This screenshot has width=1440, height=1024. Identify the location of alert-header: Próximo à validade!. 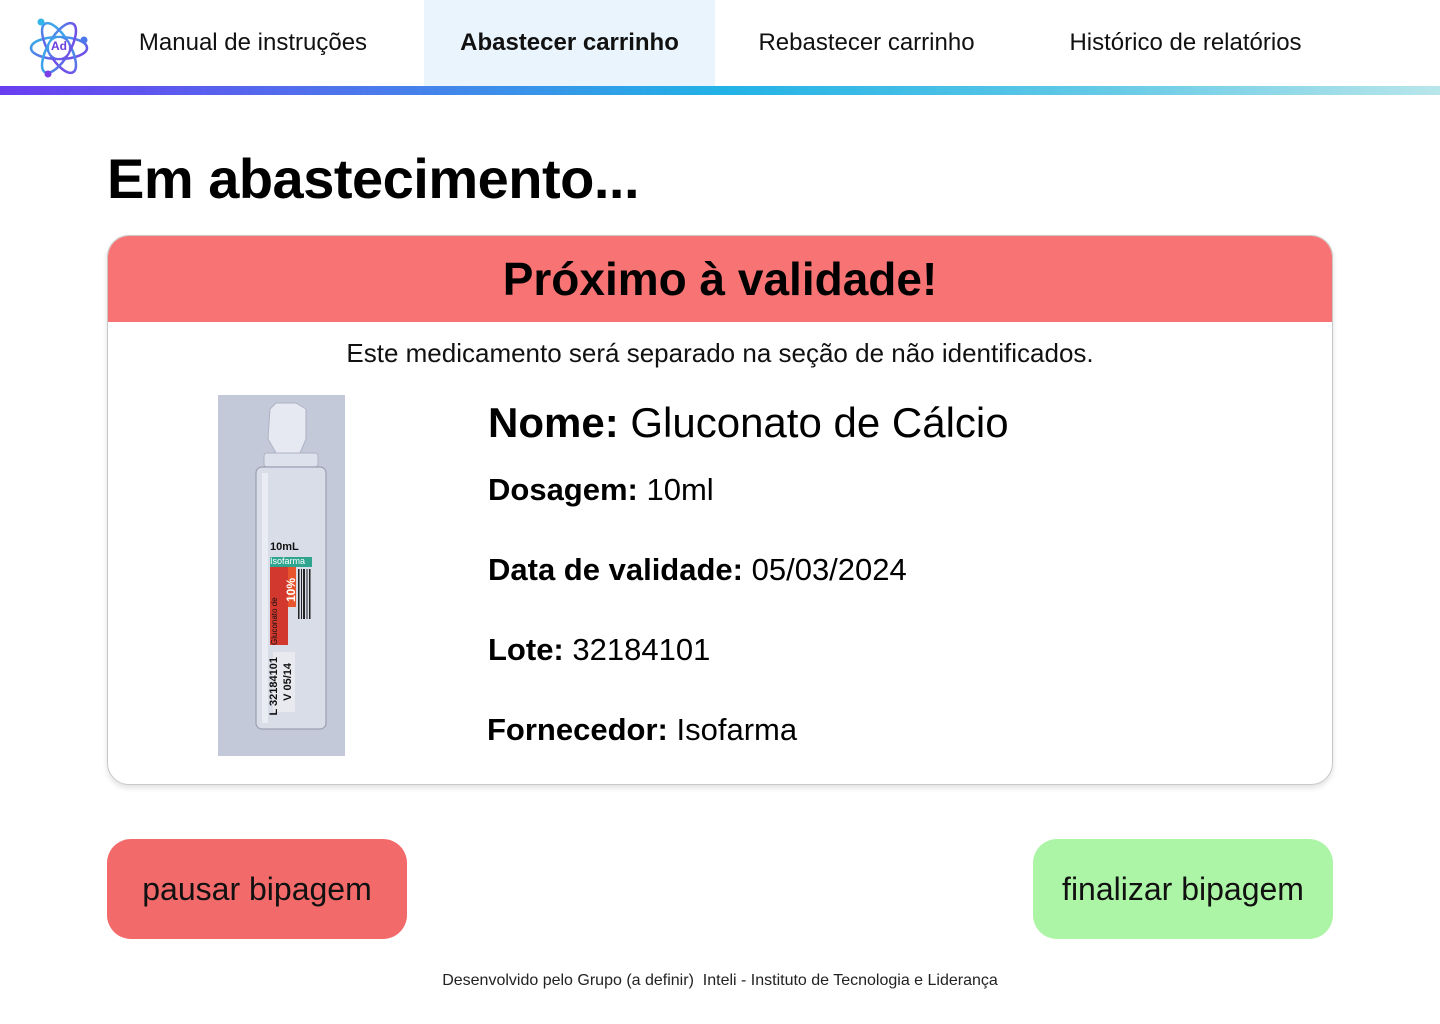
(720, 279).